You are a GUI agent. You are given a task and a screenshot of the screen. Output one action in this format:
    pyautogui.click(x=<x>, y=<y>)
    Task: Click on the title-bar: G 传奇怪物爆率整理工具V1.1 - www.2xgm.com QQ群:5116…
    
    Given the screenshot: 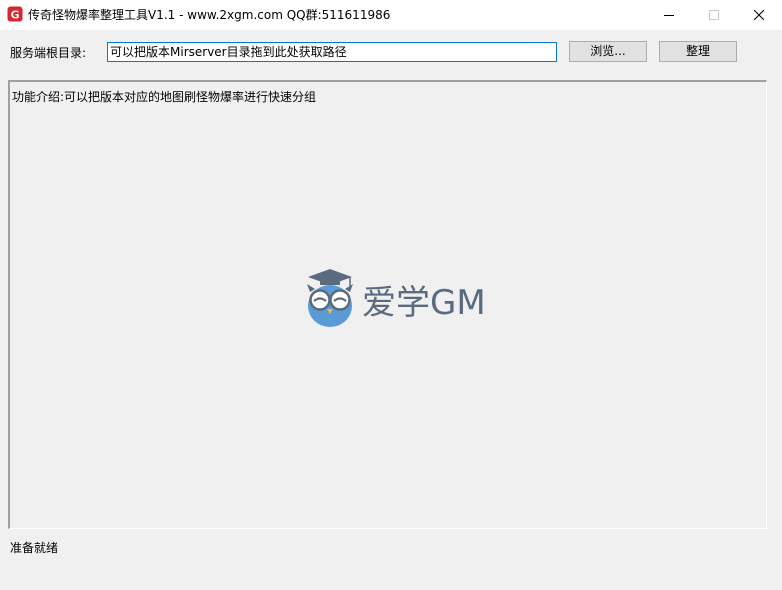 What is the action you would take?
    pyautogui.click(x=391, y=15)
    